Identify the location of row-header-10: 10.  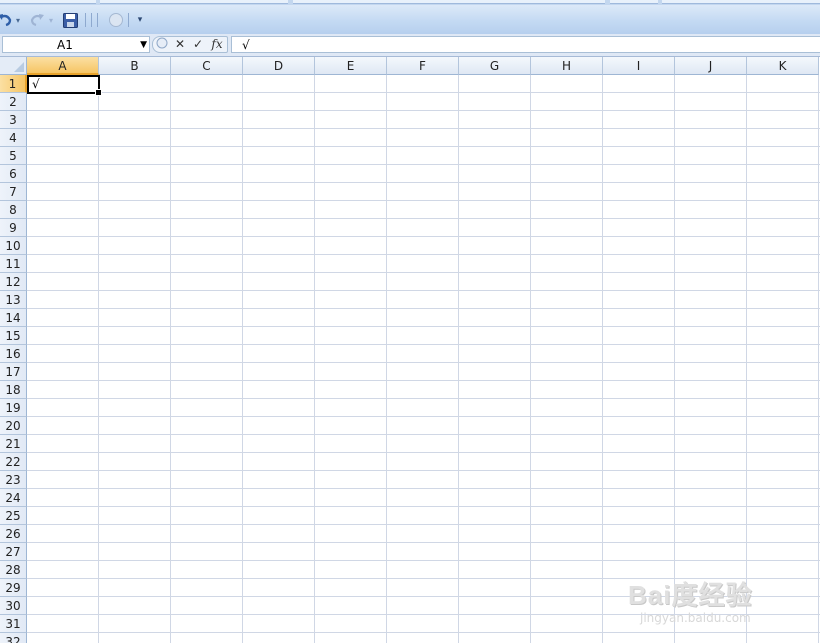
(13, 246).